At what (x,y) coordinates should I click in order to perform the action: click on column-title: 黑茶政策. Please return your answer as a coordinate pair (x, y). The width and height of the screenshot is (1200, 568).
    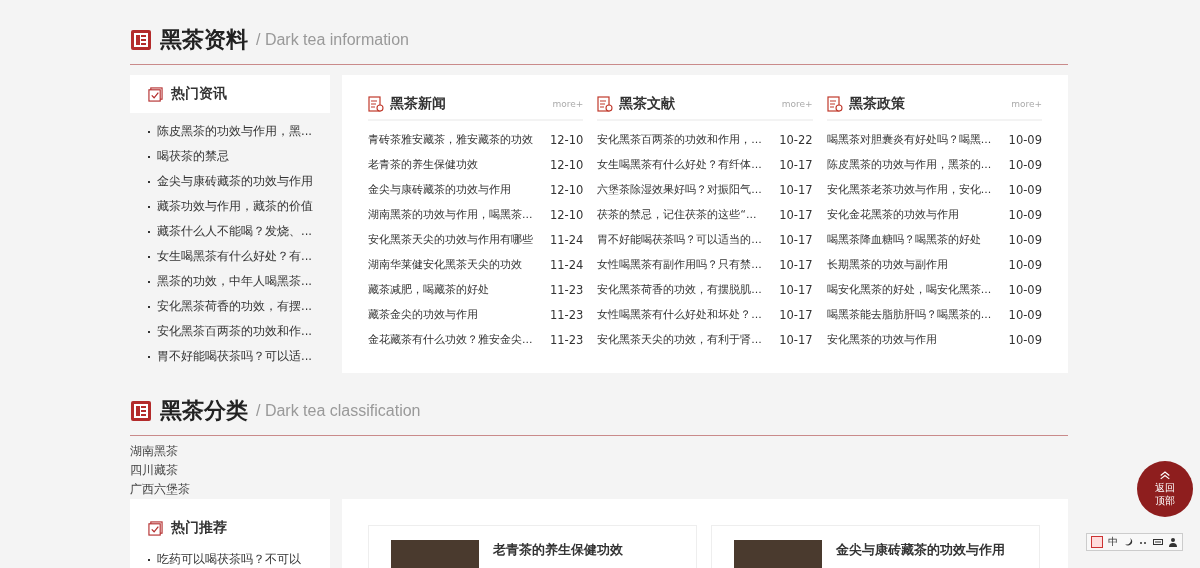
    Looking at the image, I should click on (877, 104).